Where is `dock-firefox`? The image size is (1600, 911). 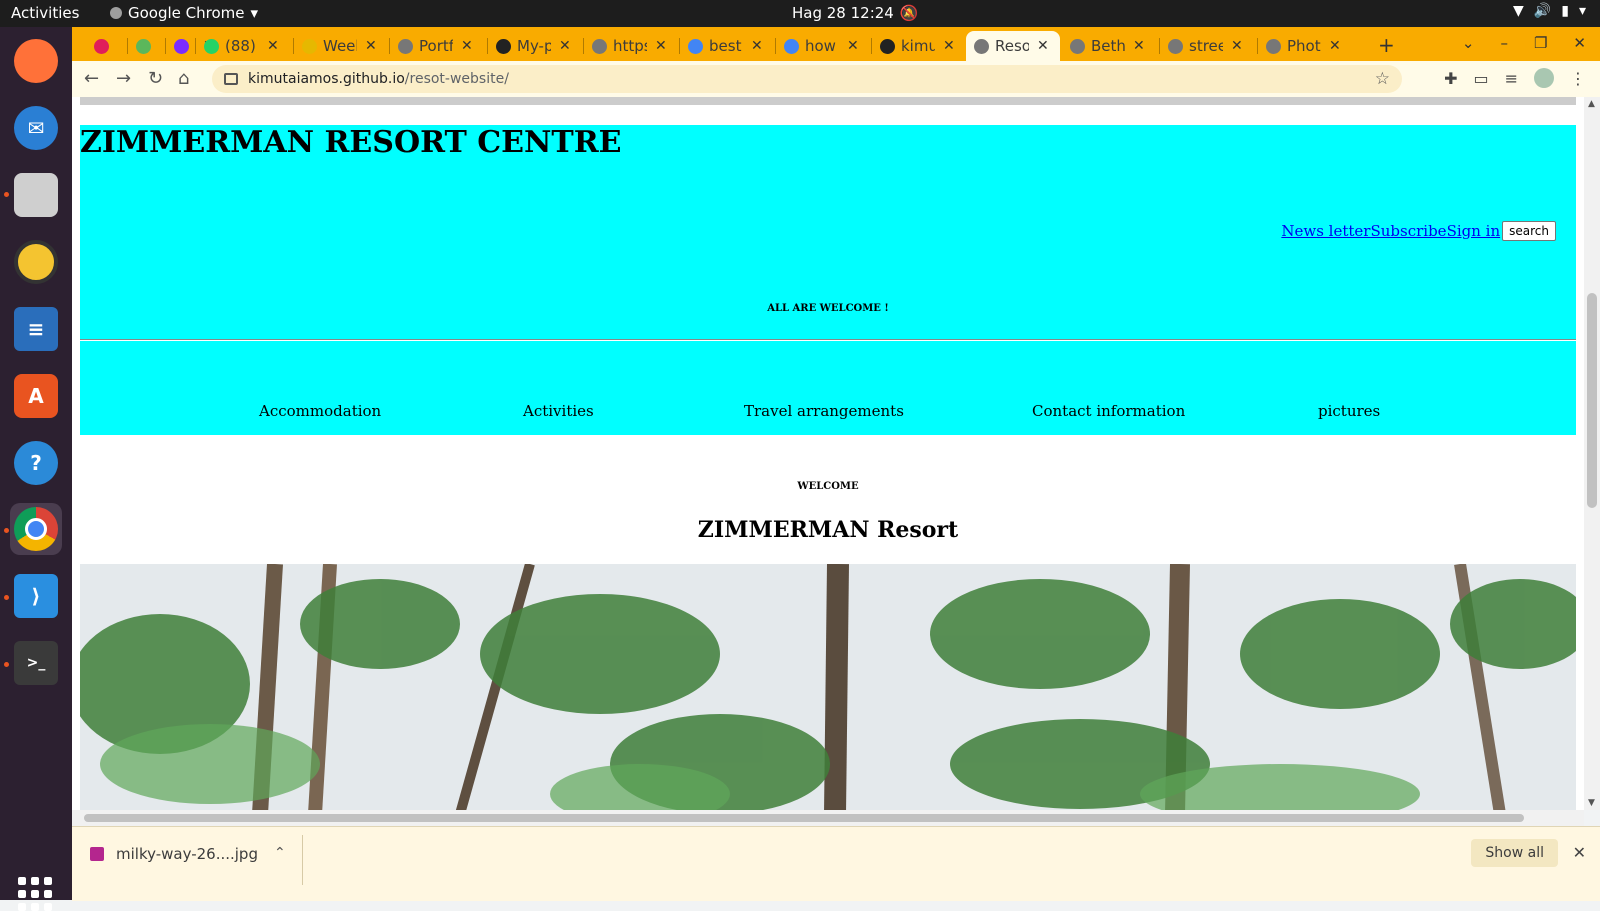 dock-firefox is located at coordinates (36, 61).